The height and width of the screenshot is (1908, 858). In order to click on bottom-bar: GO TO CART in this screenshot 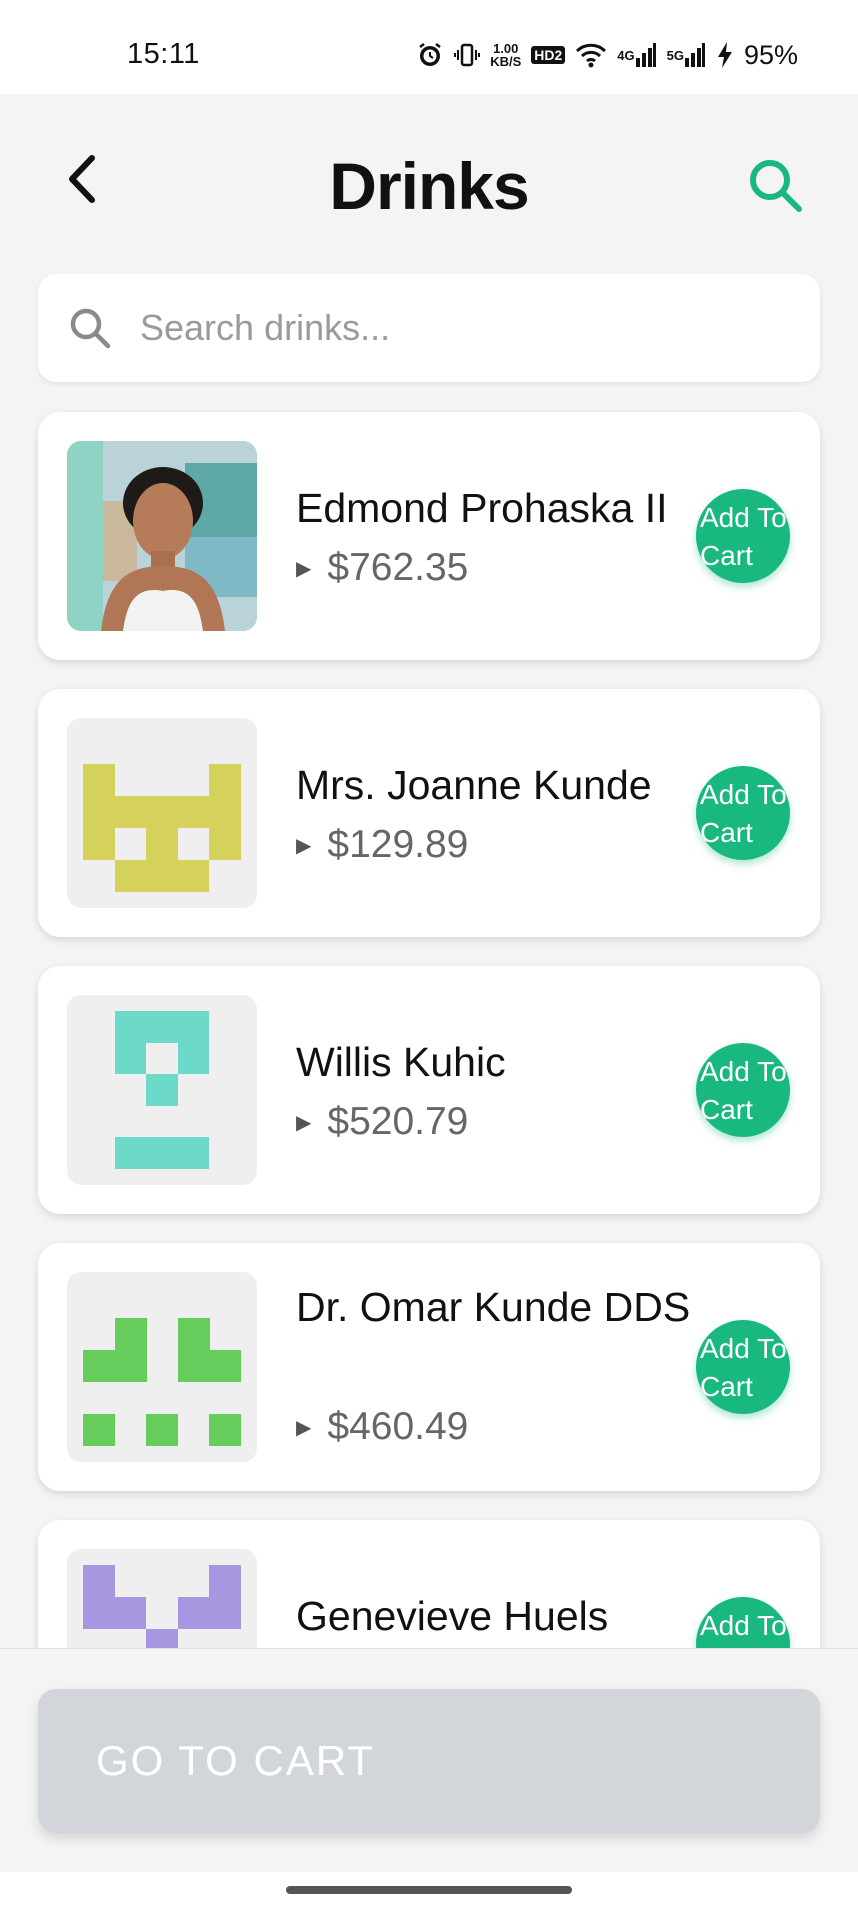, I will do `click(429, 1760)`.